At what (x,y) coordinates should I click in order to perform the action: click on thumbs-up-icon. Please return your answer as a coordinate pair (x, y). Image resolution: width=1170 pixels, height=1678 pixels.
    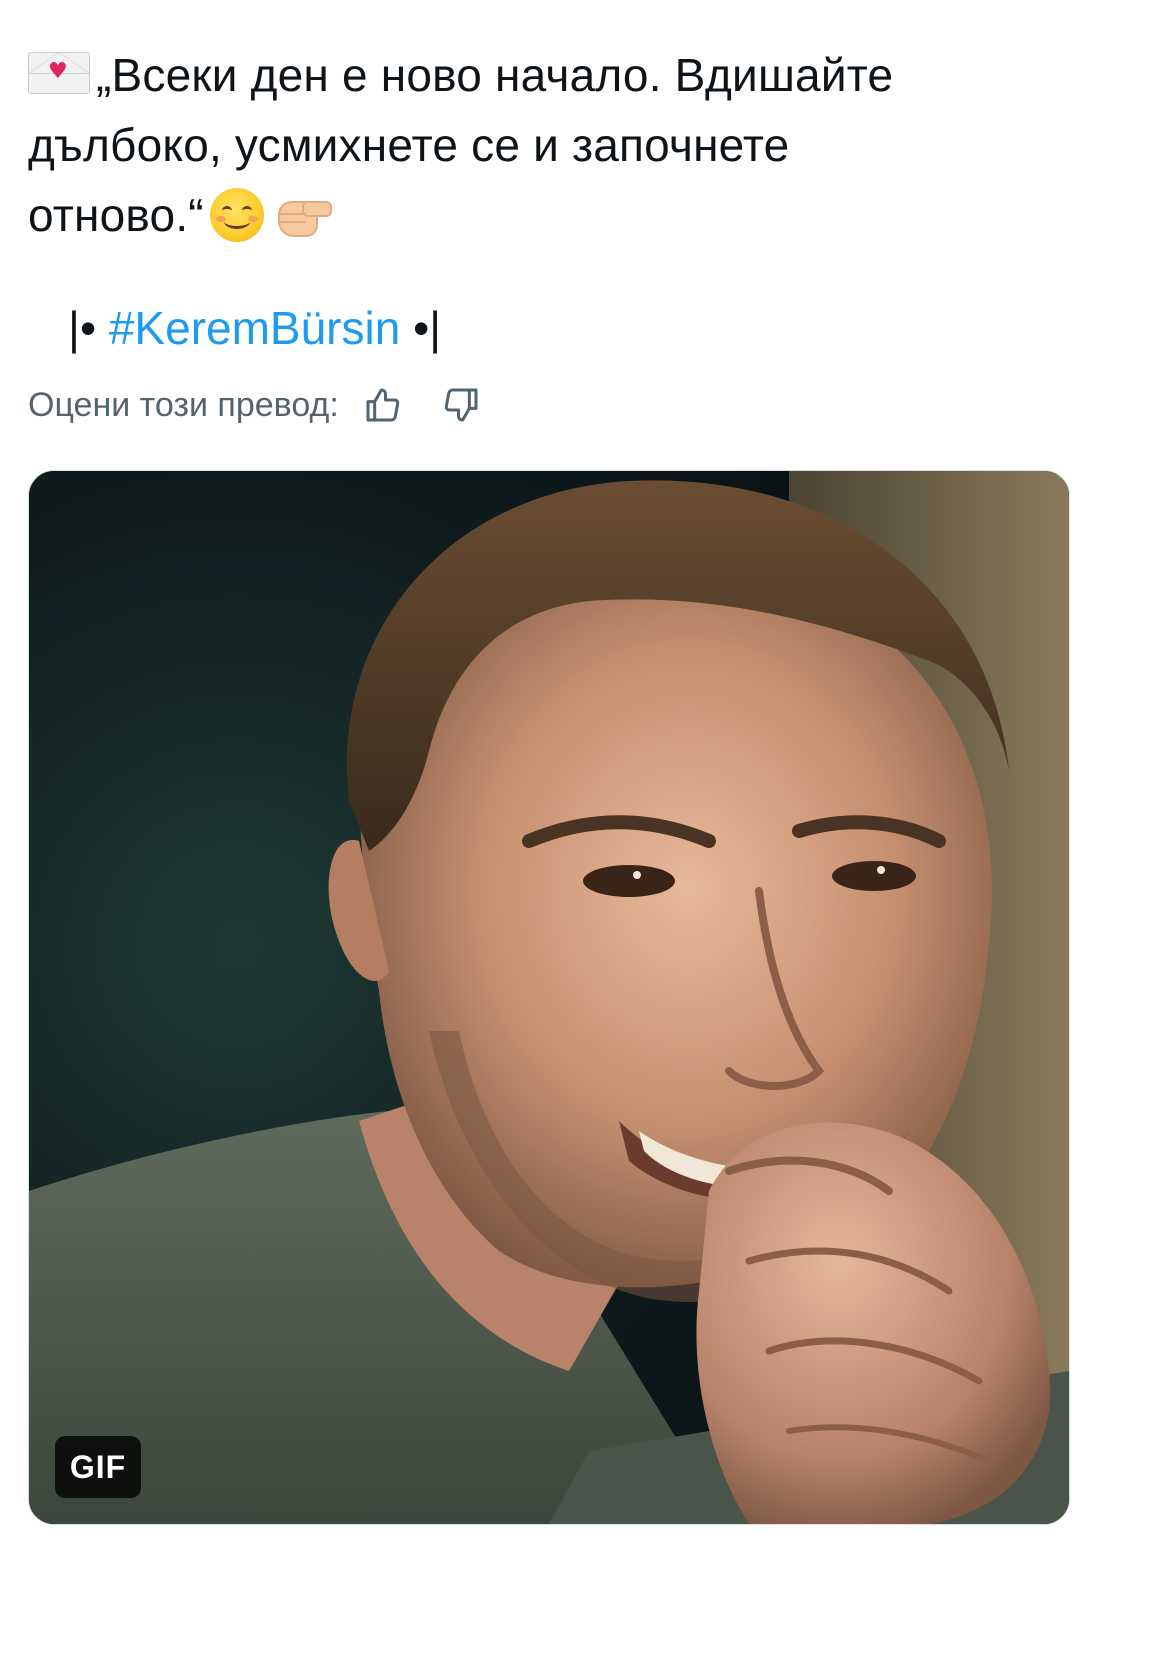
    Looking at the image, I should click on (382, 405).